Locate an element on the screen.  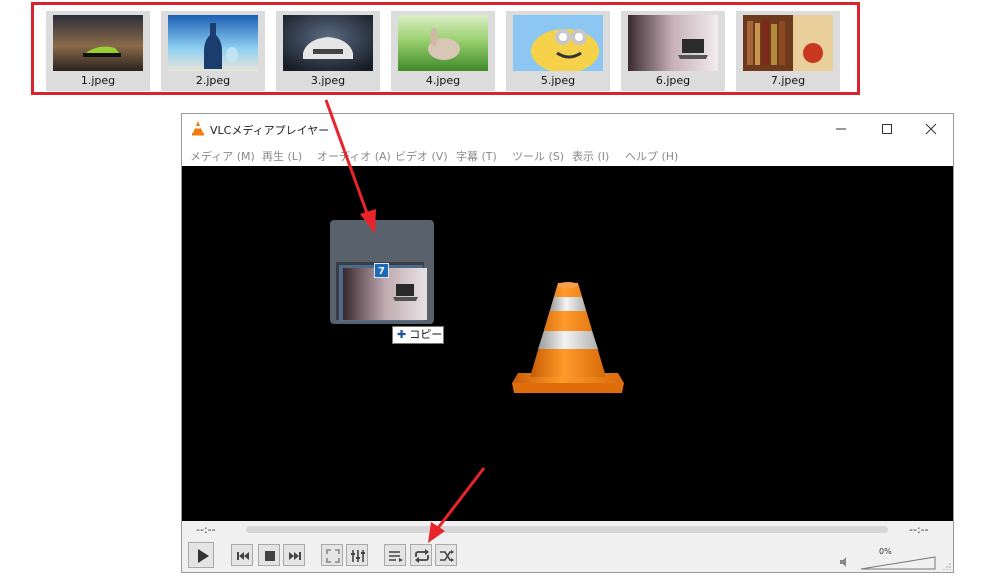
volume-percent: 0% is located at coordinates (885, 551).